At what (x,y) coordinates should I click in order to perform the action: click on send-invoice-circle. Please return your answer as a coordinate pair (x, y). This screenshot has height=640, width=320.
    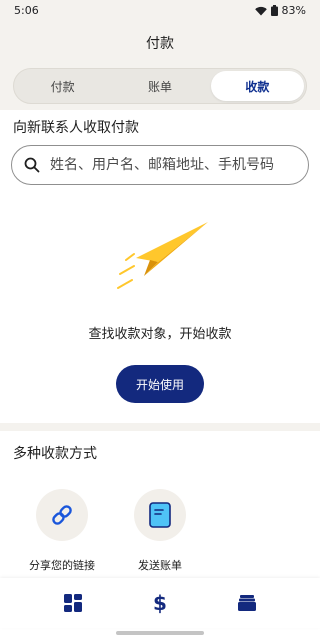
    Looking at the image, I should click on (160, 515).